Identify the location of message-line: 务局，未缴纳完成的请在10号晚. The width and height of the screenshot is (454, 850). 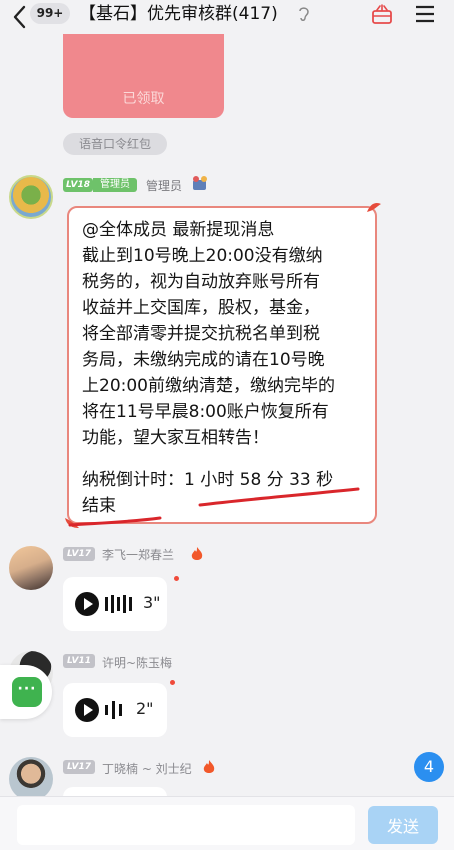
(203, 360).